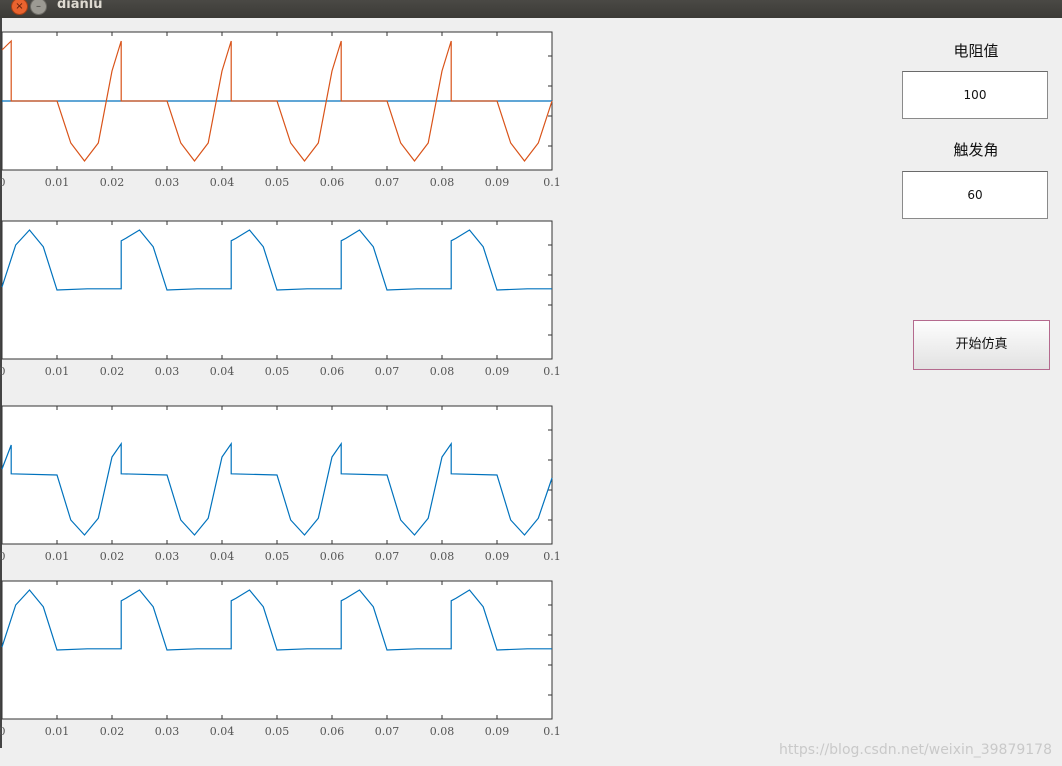 This screenshot has height=766, width=1062. Describe the element at coordinates (38, 7) in the screenshot. I see `minimize-icon: –` at that location.